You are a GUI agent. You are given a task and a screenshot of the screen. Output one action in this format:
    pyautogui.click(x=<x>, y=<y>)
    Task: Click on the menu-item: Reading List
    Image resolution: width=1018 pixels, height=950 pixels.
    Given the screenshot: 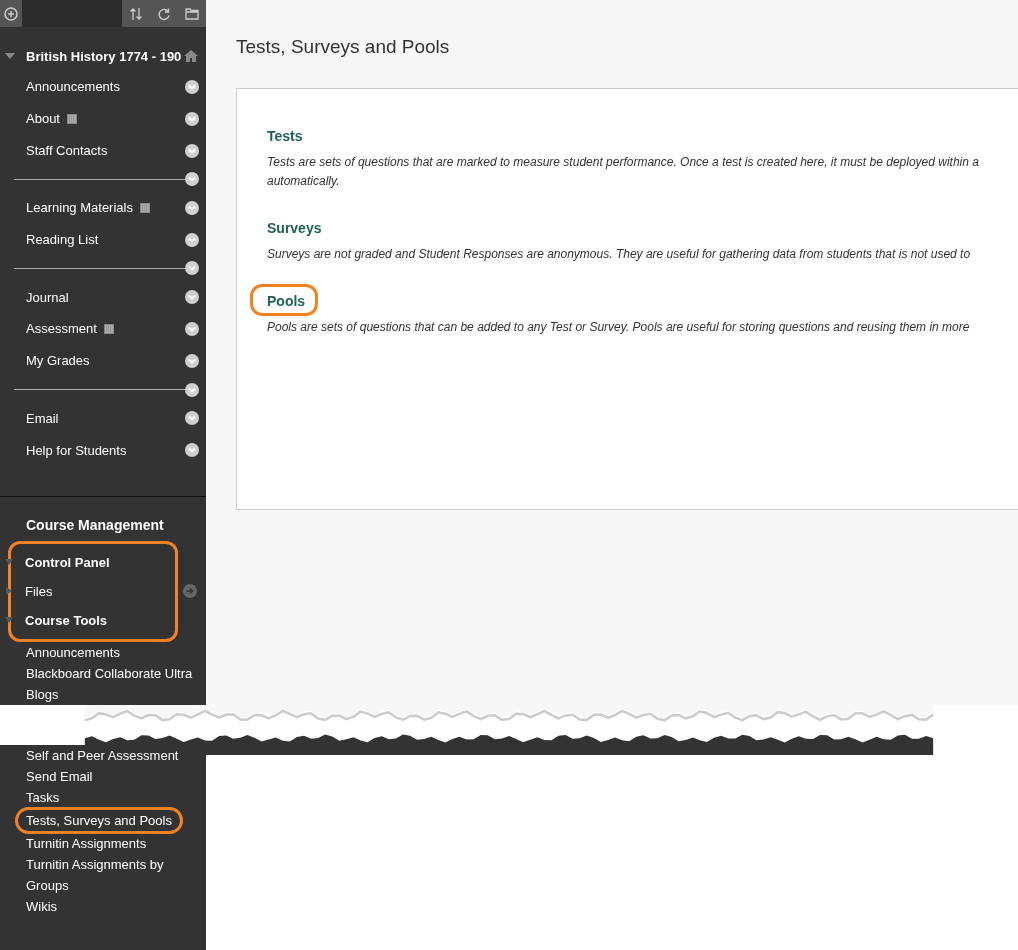 What is the action you would take?
    pyautogui.click(x=62, y=240)
    